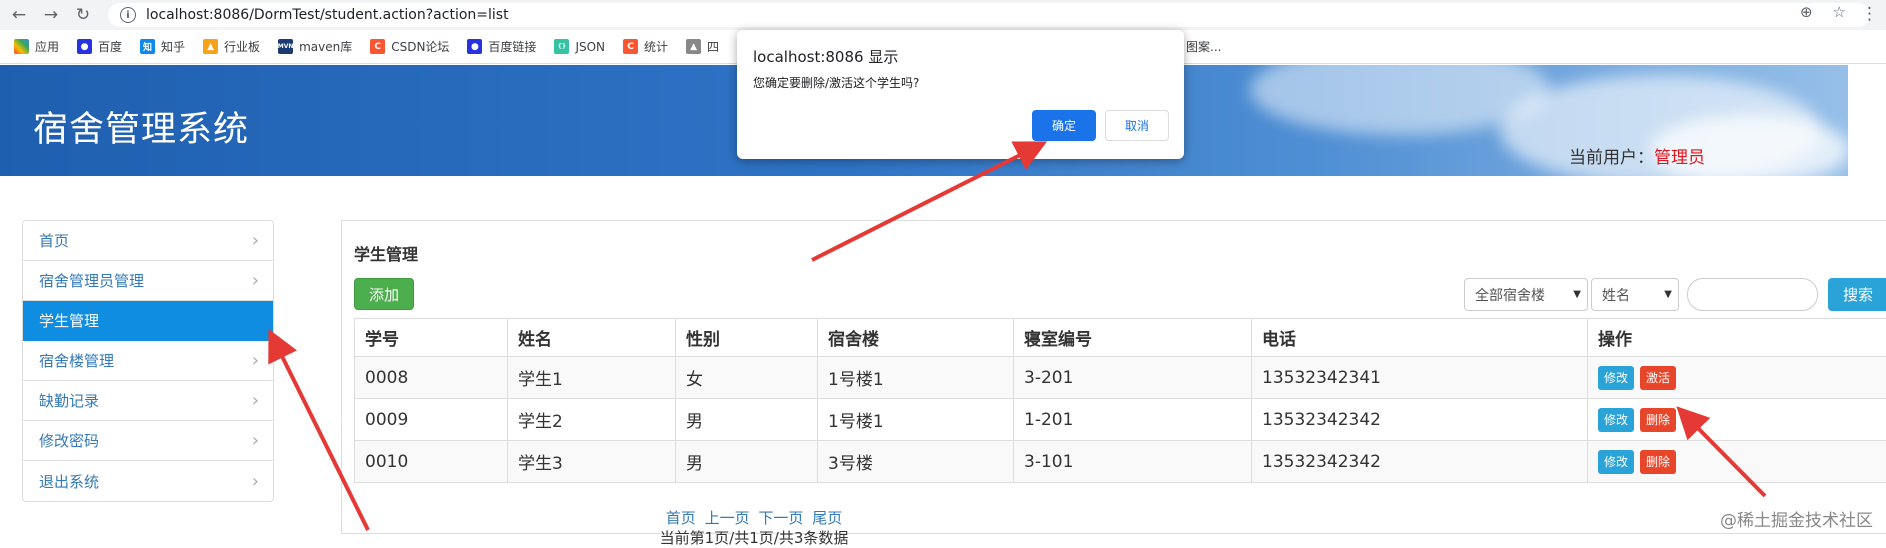 This screenshot has width=1886, height=548. What do you see at coordinates (148, 441) in the screenshot?
I see `sidebar-item-password: 修改密码›` at bounding box center [148, 441].